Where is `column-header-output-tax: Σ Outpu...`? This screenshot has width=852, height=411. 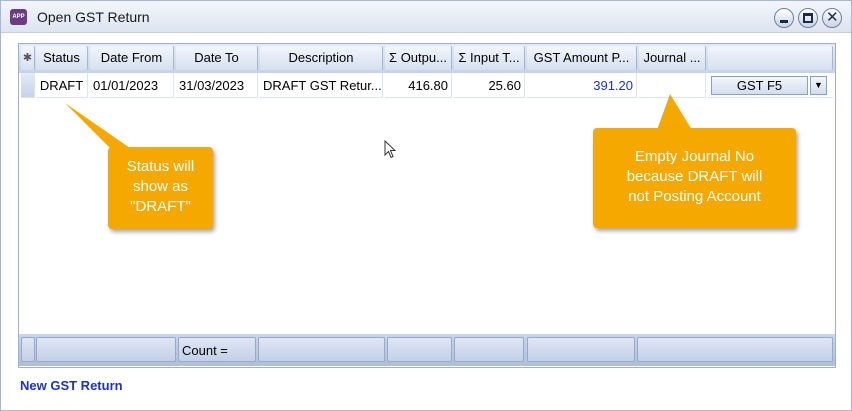 column-header-output-tax: Σ Outpu... is located at coordinates (418, 58).